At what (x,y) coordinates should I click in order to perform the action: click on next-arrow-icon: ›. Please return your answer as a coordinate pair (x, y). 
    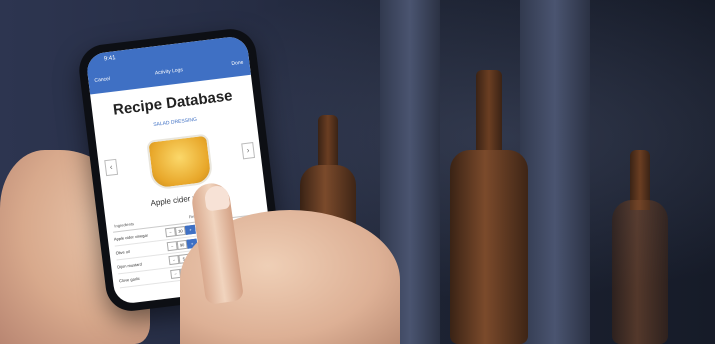
    Looking at the image, I should click on (248, 151).